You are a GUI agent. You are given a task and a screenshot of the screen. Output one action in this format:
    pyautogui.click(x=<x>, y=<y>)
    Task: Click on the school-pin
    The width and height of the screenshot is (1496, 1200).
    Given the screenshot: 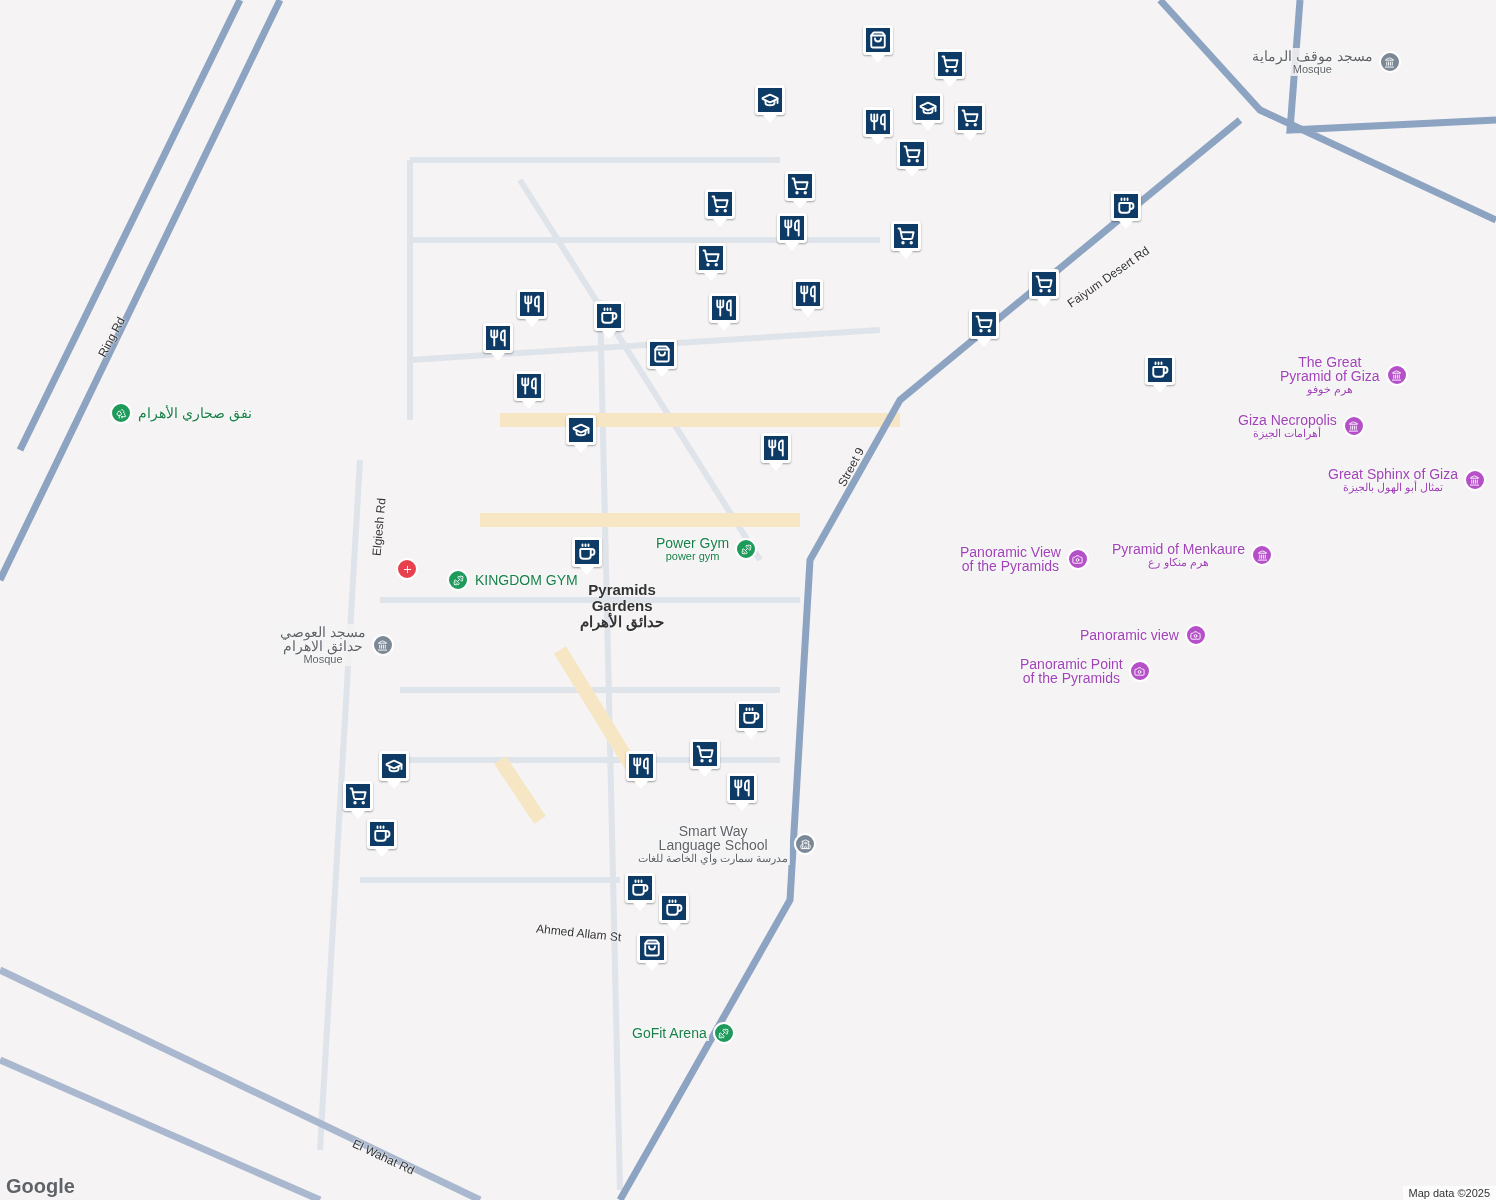 What is the action you would take?
    pyautogui.click(x=805, y=844)
    